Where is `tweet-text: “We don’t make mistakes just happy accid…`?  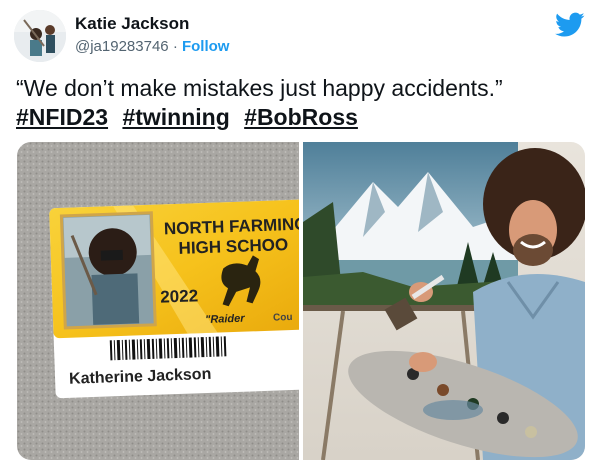
tweet-text: “We don’t make mistakes just happy accid… is located at coordinates (259, 88).